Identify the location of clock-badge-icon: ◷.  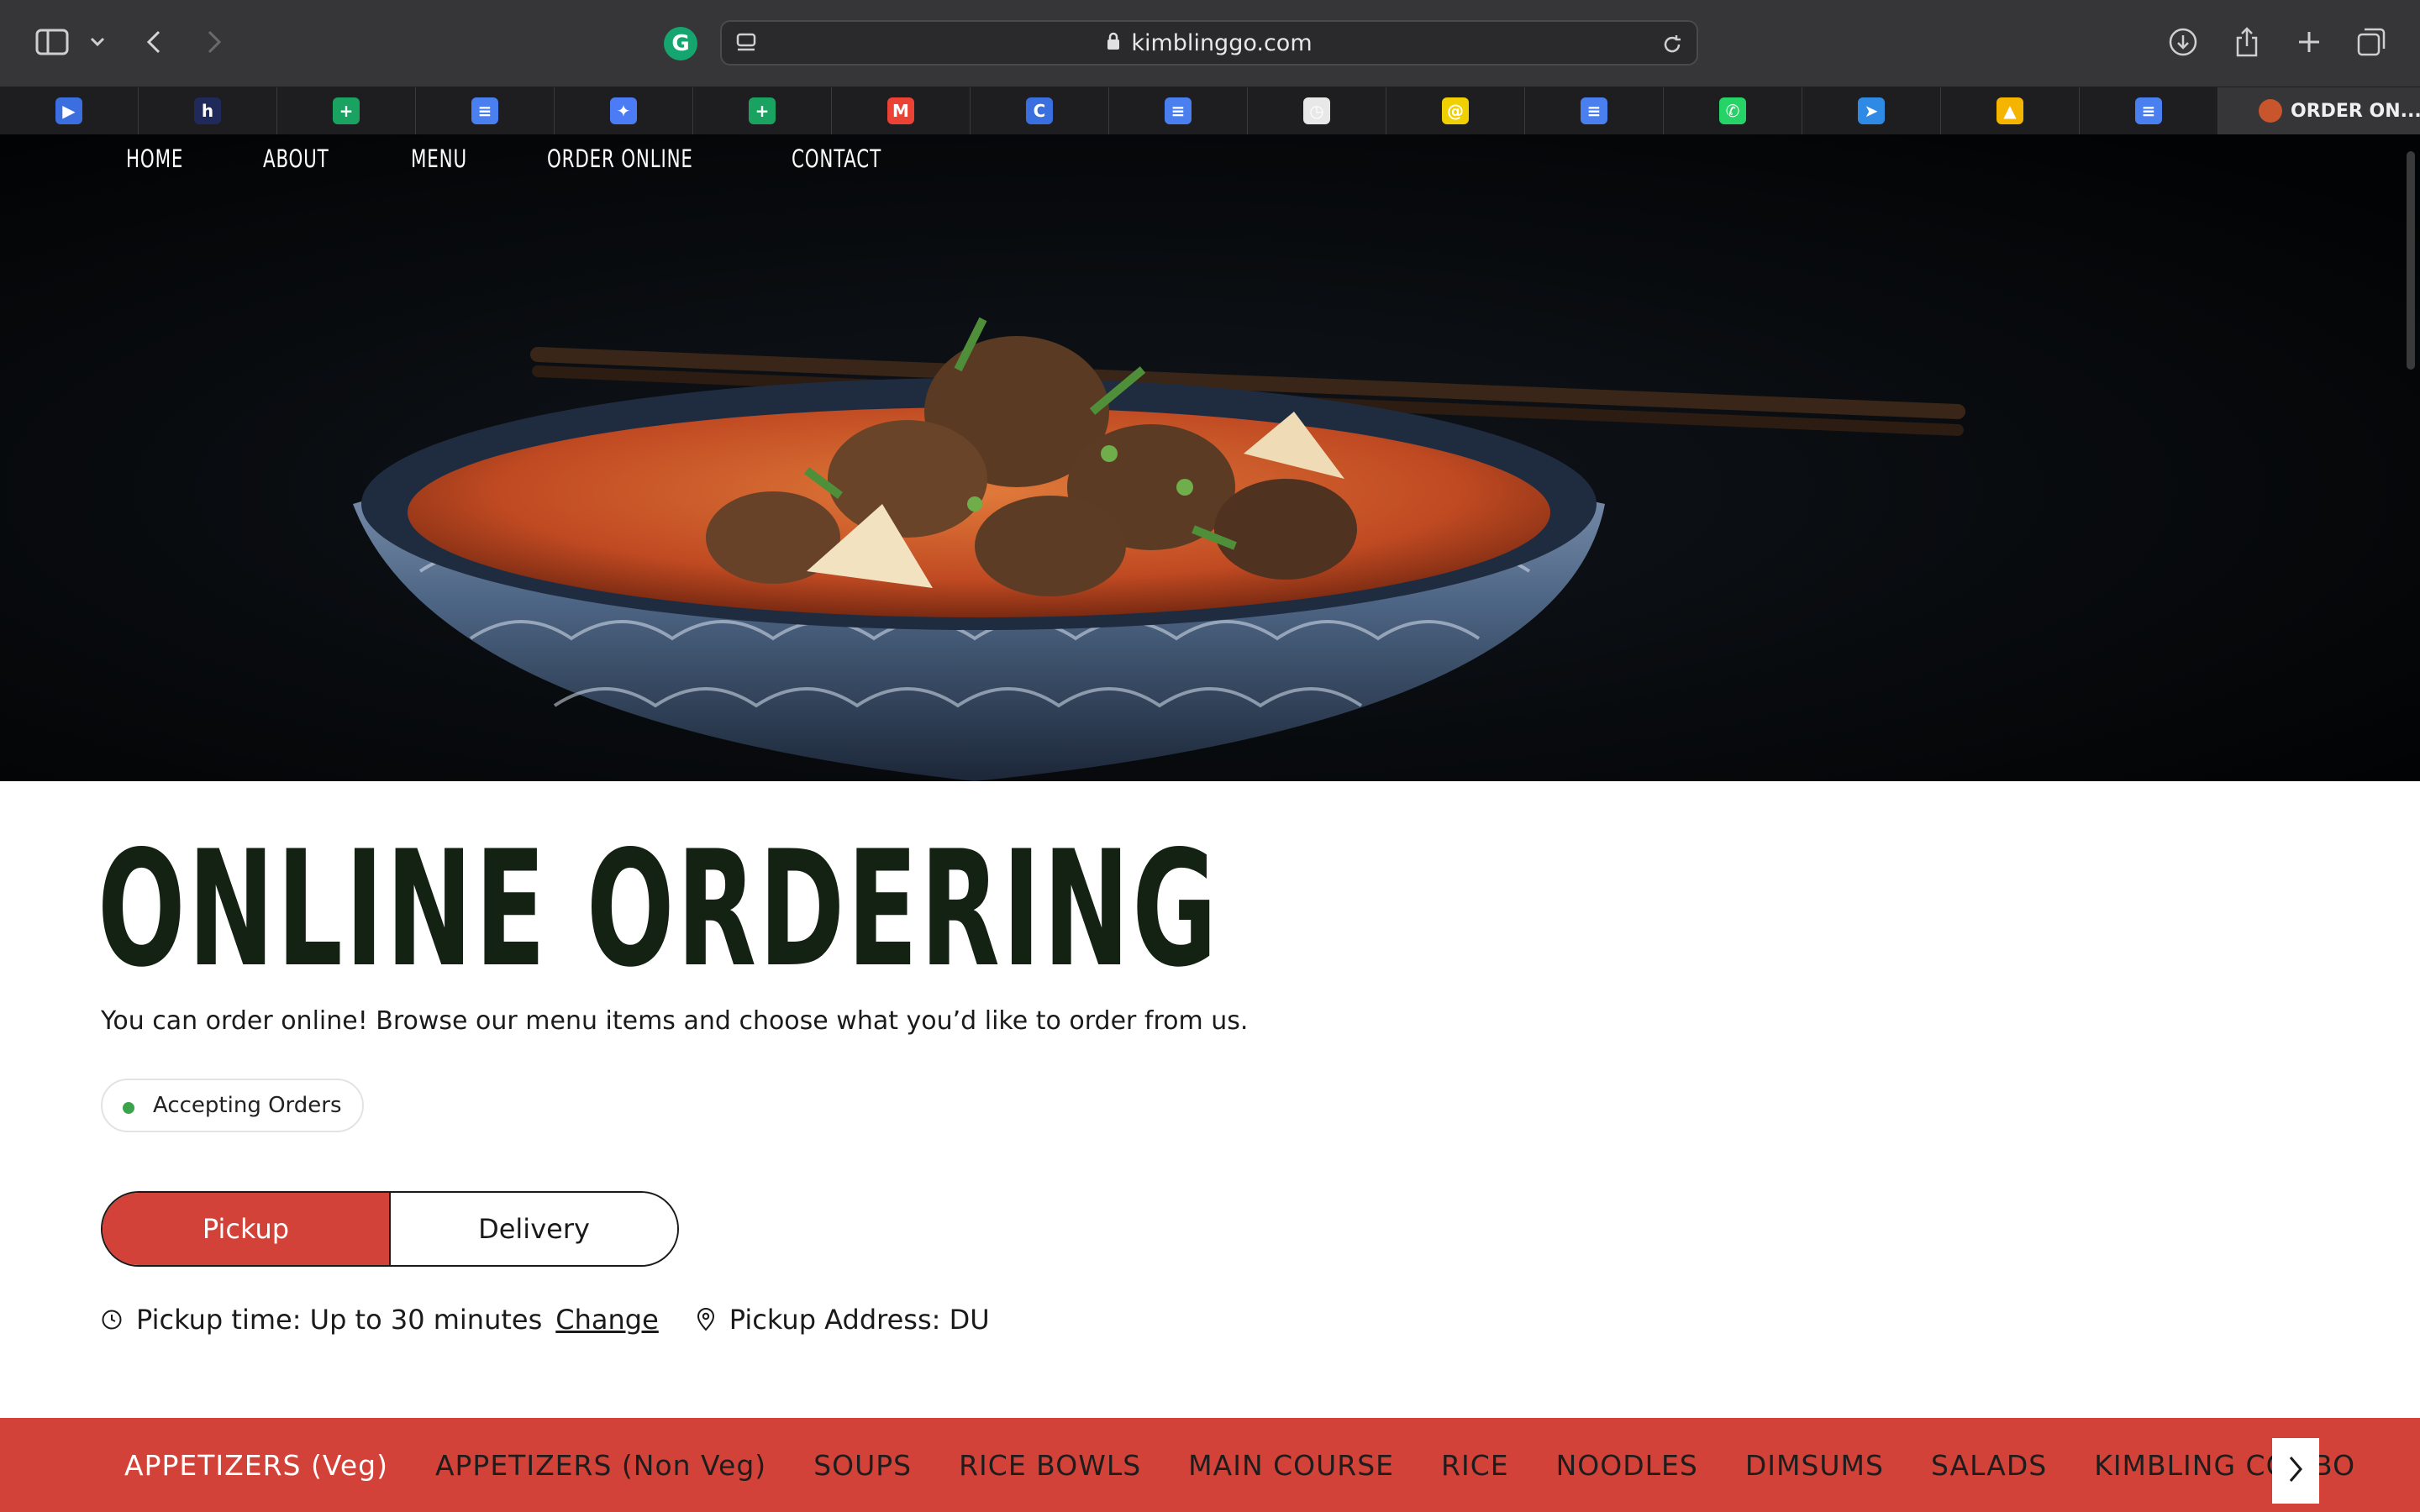
(1316, 110).